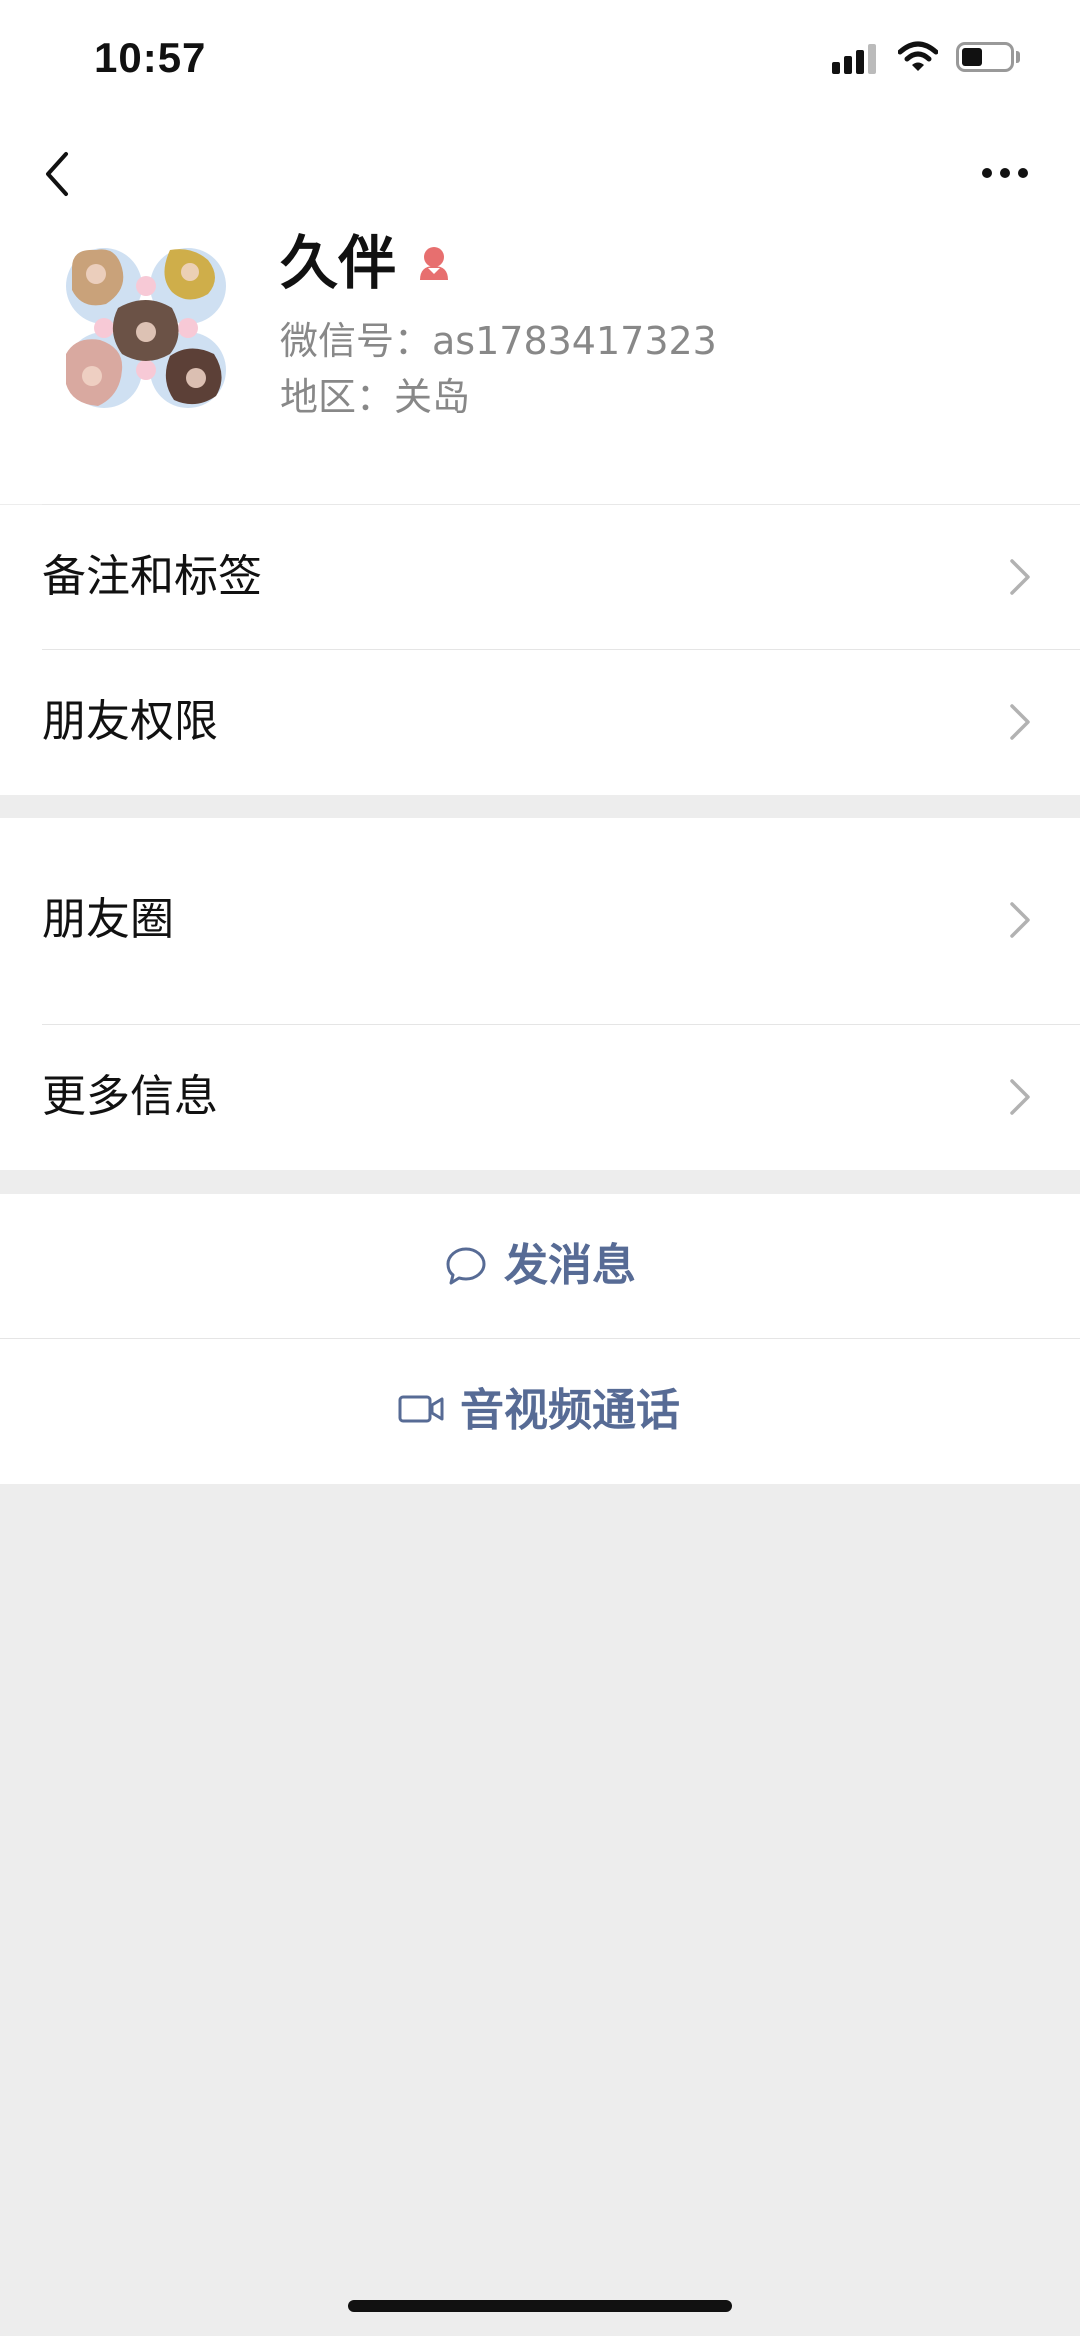 This screenshot has width=1080, height=2336. What do you see at coordinates (466, 1266) in the screenshot?
I see `chat-bubble-icon` at bounding box center [466, 1266].